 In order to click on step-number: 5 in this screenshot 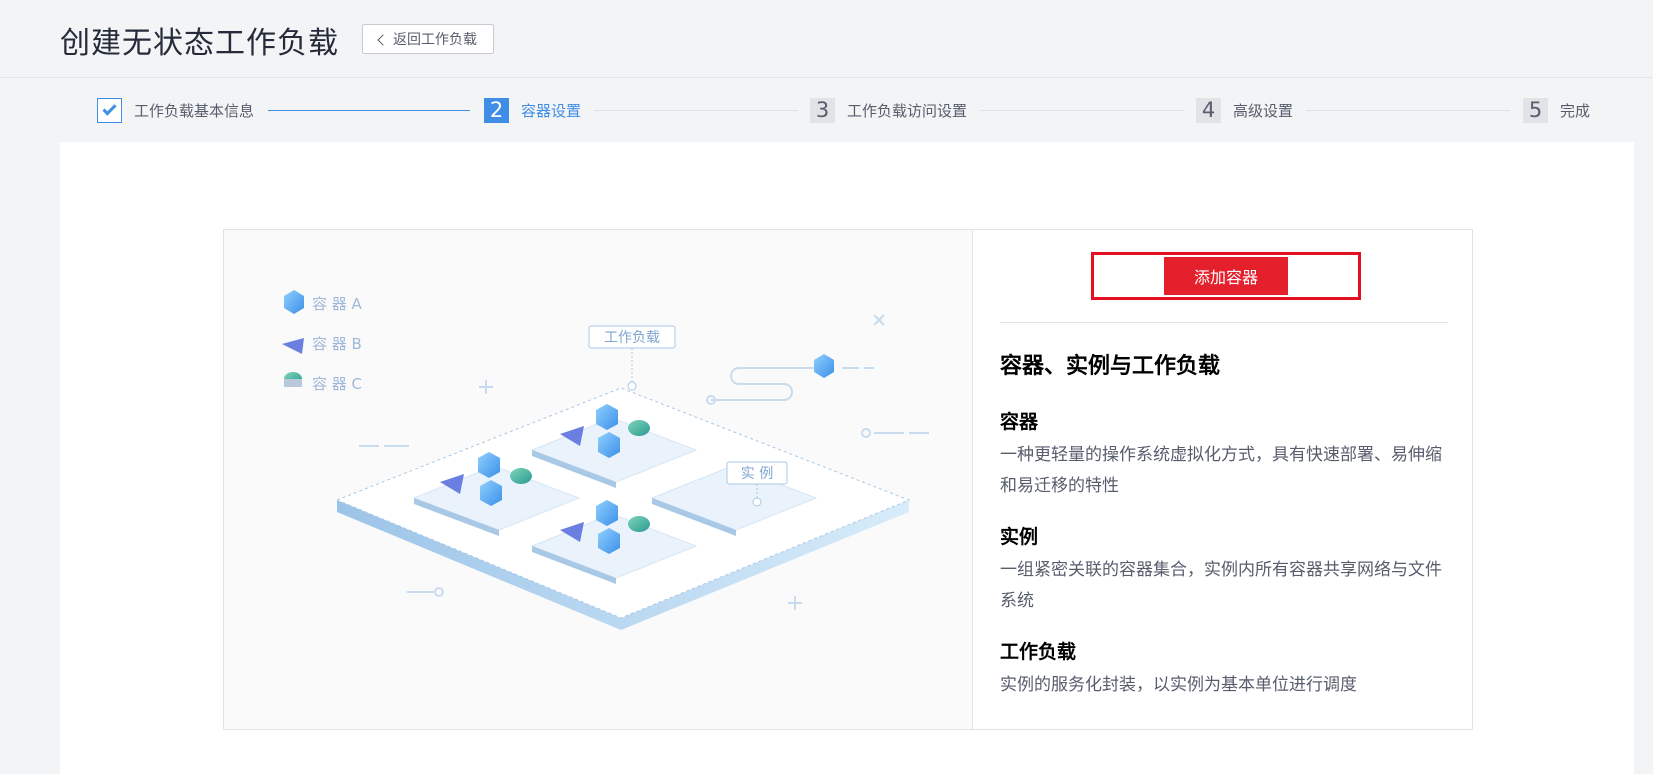, I will do `click(1535, 110)`.